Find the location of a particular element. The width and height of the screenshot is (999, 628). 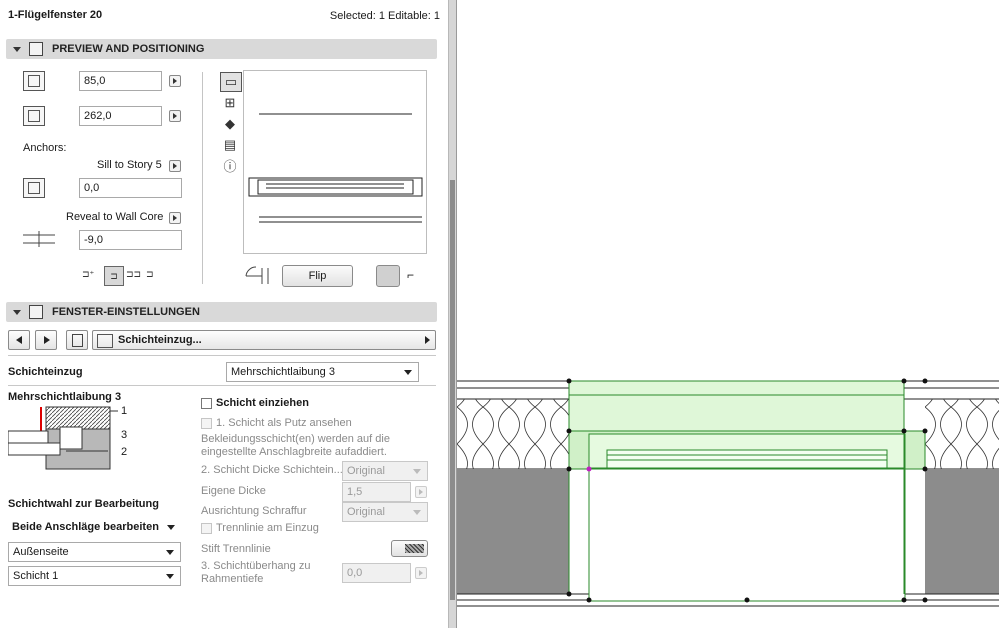

schichteinzug-select: Mehrschichtlaibung 3 is located at coordinates (322, 372).